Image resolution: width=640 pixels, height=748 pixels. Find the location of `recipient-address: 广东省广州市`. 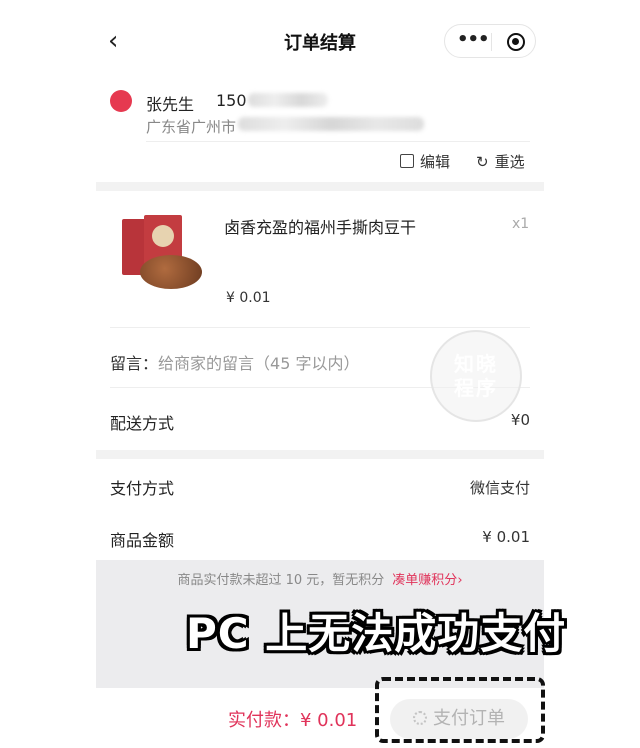

recipient-address: 广东省广州市 is located at coordinates (191, 126).